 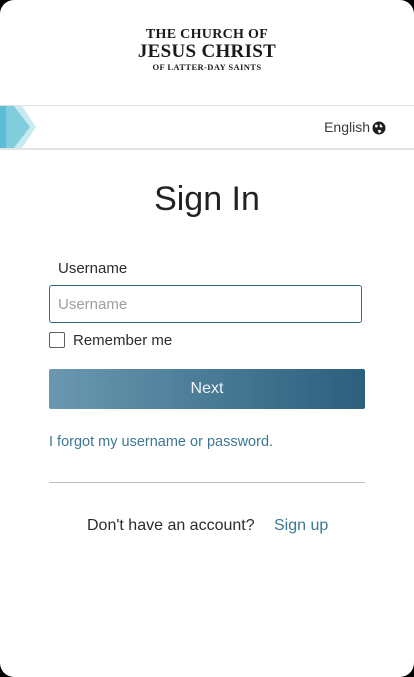 What do you see at coordinates (161, 442) in the screenshot?
I see `forgot-credentials-link: I forgot my username or password.` at bounding box center [161, 442].